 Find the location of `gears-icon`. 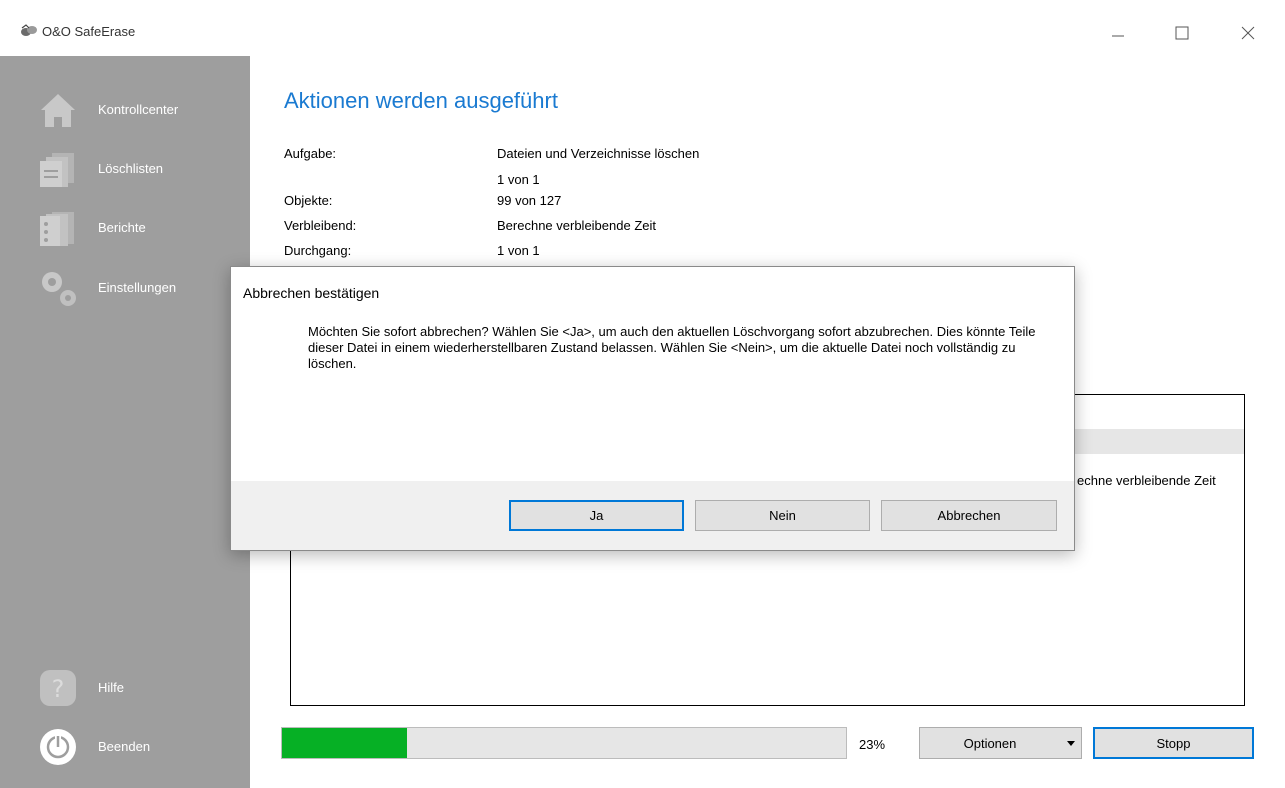

gears-icon is located at coordinates (59, 289).